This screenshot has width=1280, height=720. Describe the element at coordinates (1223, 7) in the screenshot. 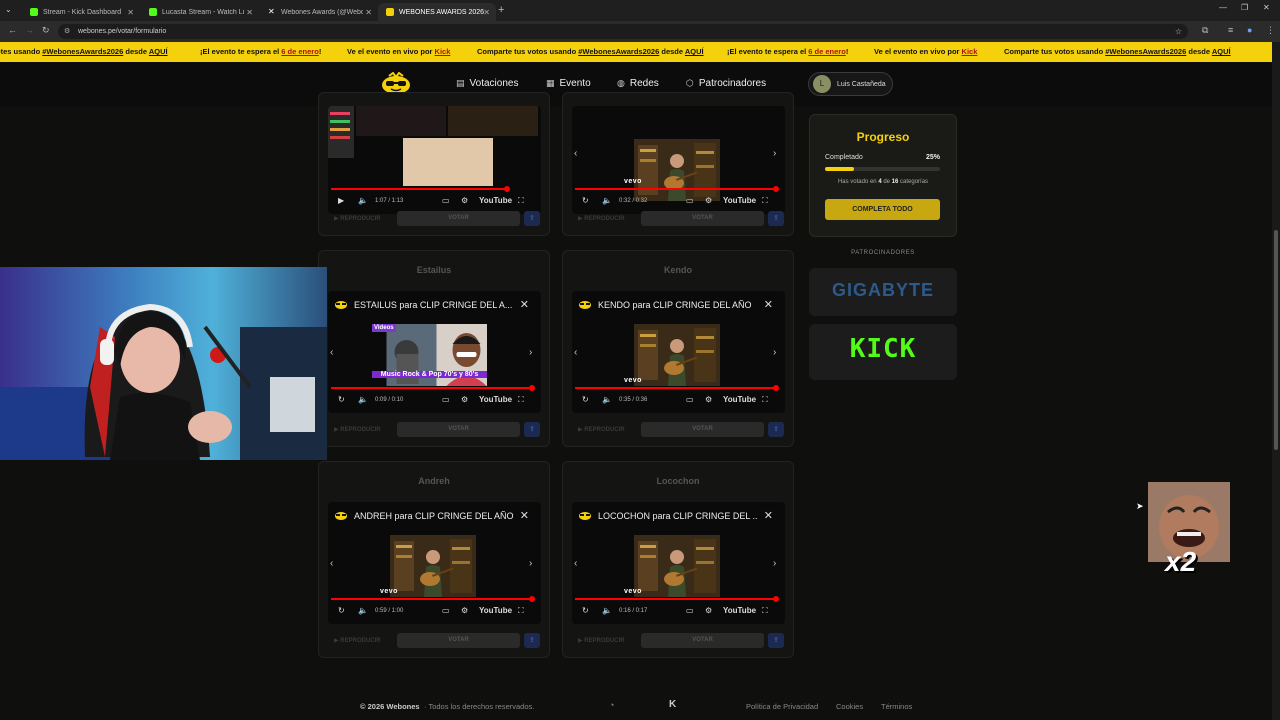

I see `minimize-icon: —` at that location.